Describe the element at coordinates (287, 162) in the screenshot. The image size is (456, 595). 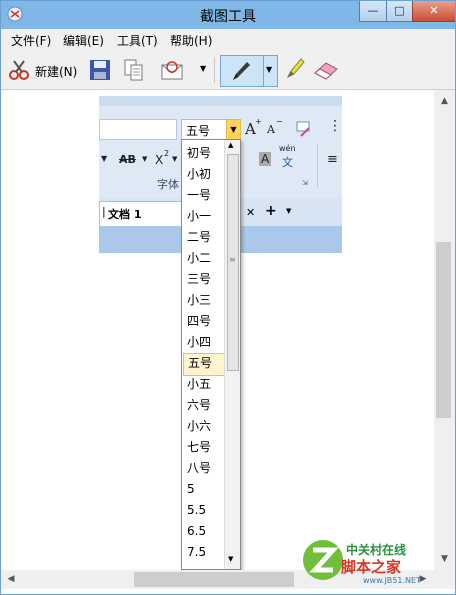
I see `phonetic-guide-bottom: 文` at that location.